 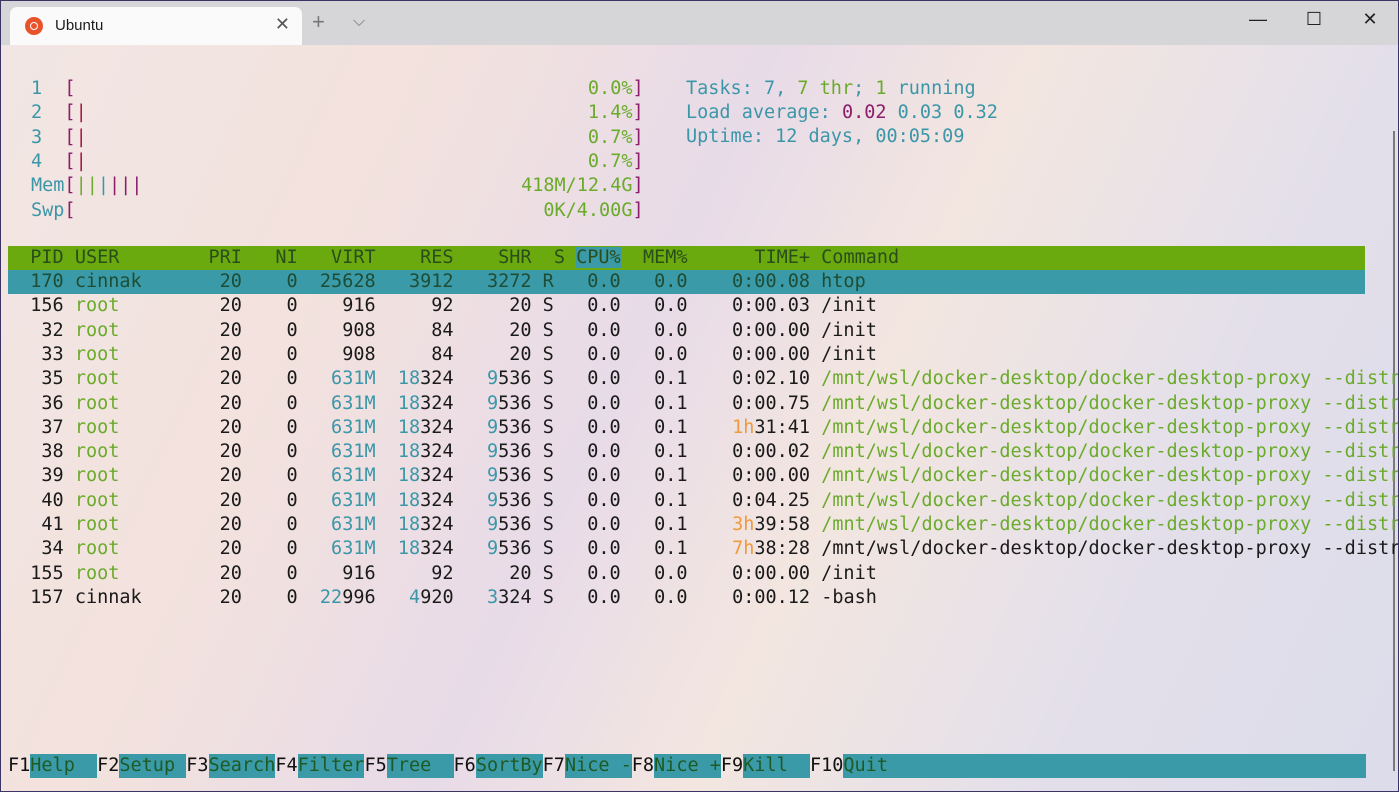 I want to click on uptime: Uptime: 12 days, 00:05:09, so click(x=825, y=136).